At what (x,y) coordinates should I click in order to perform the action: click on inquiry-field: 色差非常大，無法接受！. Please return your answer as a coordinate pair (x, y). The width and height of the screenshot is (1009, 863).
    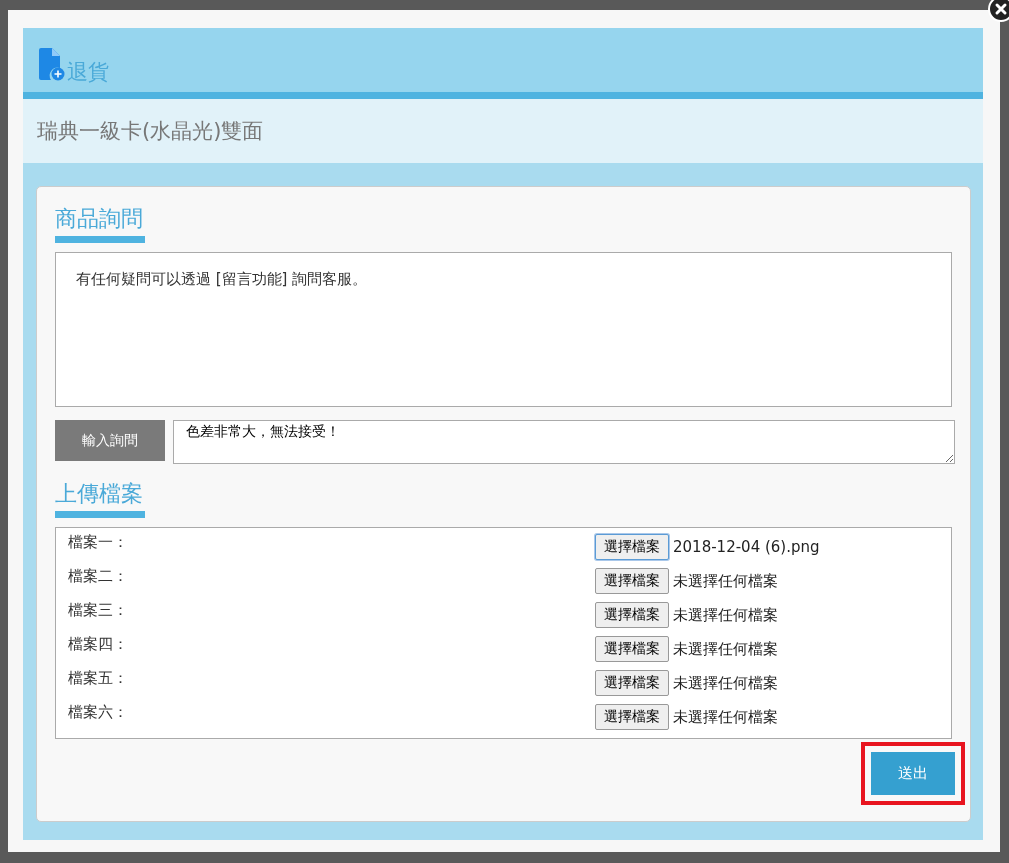
    Looking at the image, I should click on (564, 442).